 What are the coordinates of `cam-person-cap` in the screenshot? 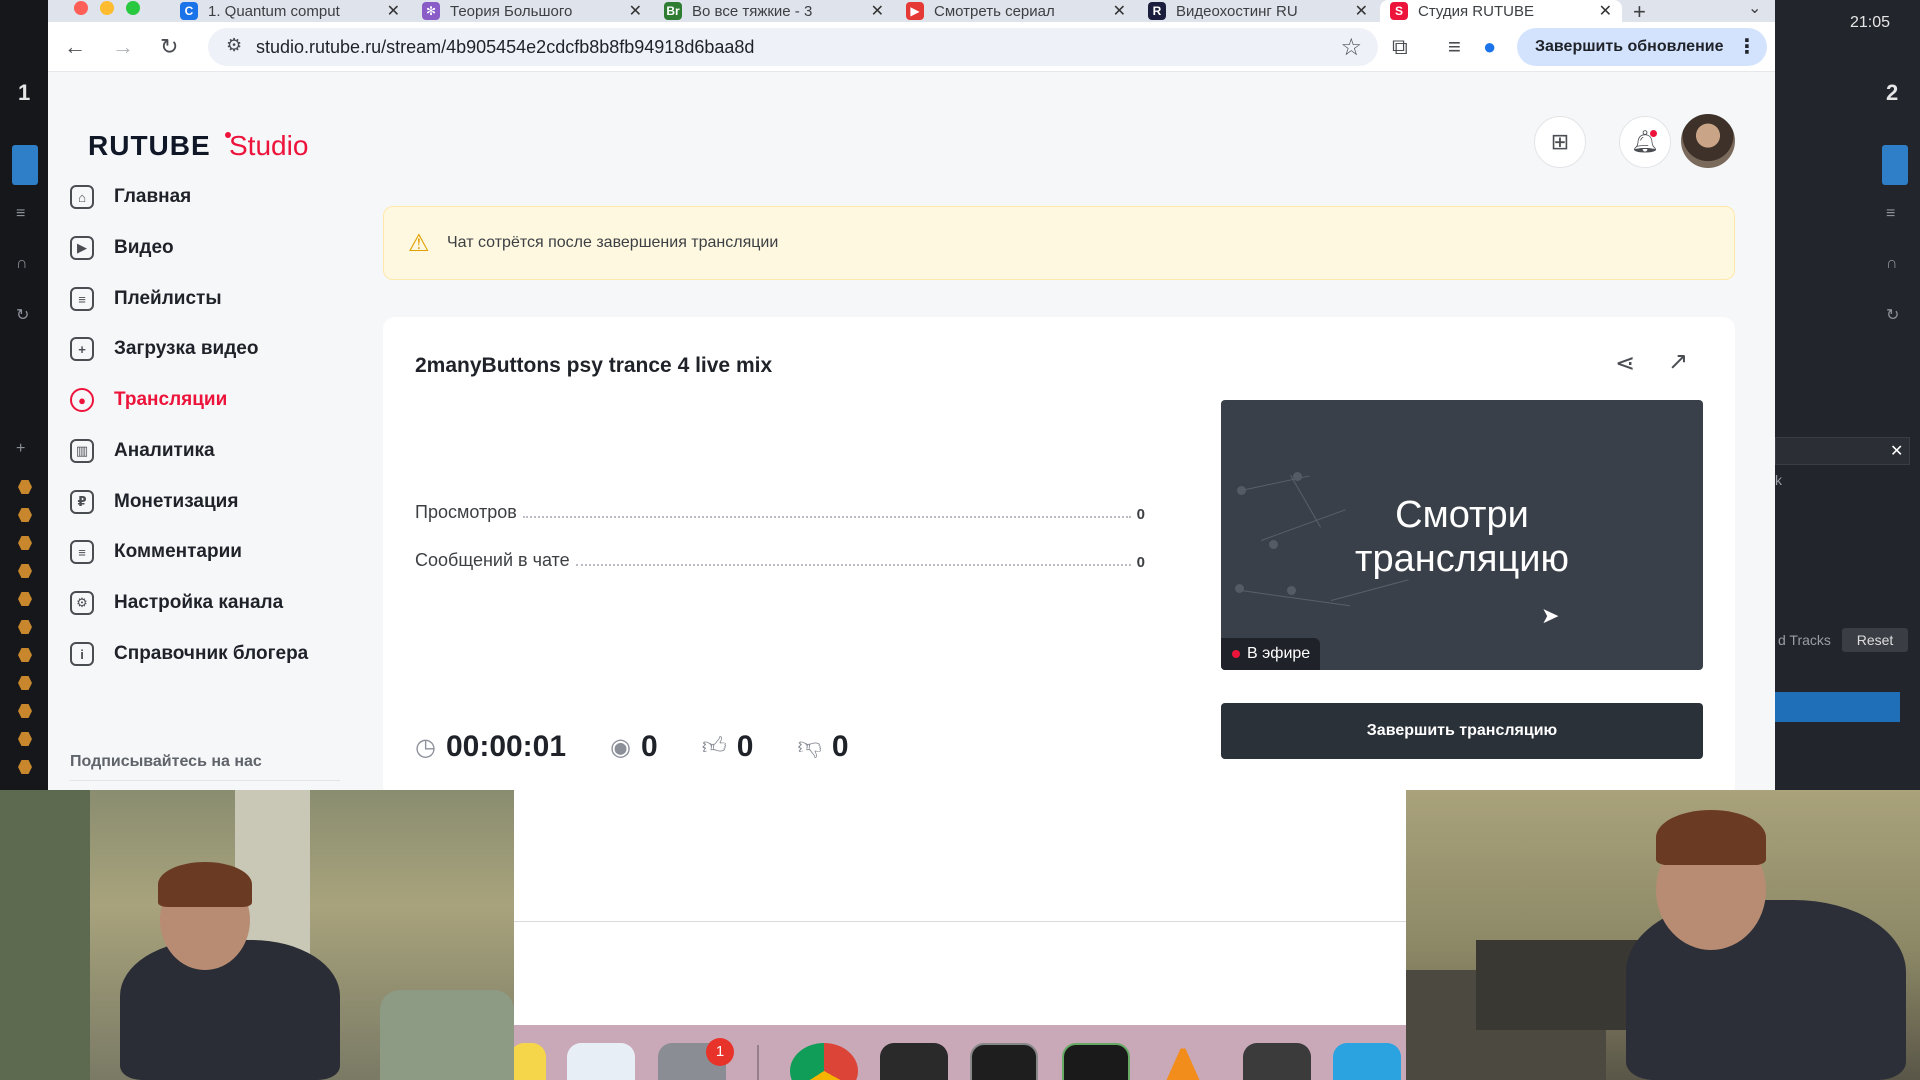 It's located at (205, 884).